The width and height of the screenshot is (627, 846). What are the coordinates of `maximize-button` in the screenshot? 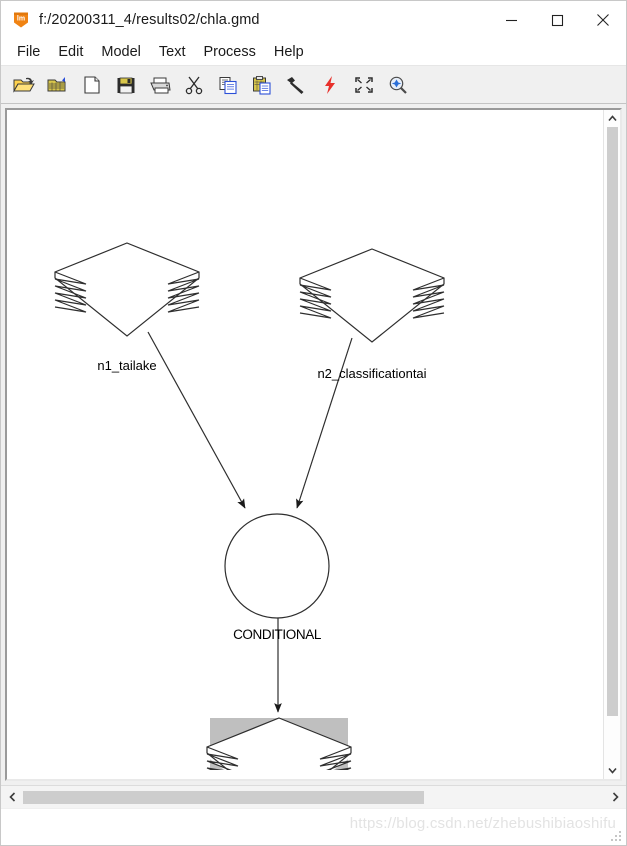 It's located at (557, 20).